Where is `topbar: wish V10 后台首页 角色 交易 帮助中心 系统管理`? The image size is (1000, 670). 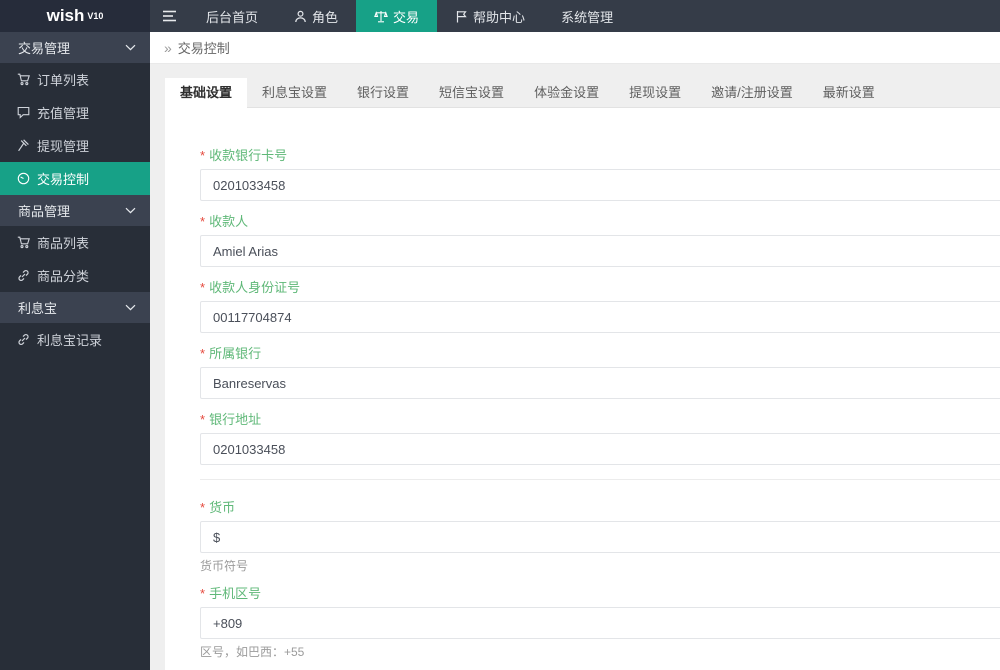
topbar: wish V10 后台首页 角色 交易 帮助中心 系统管理 is located at coordinates (500, 16).